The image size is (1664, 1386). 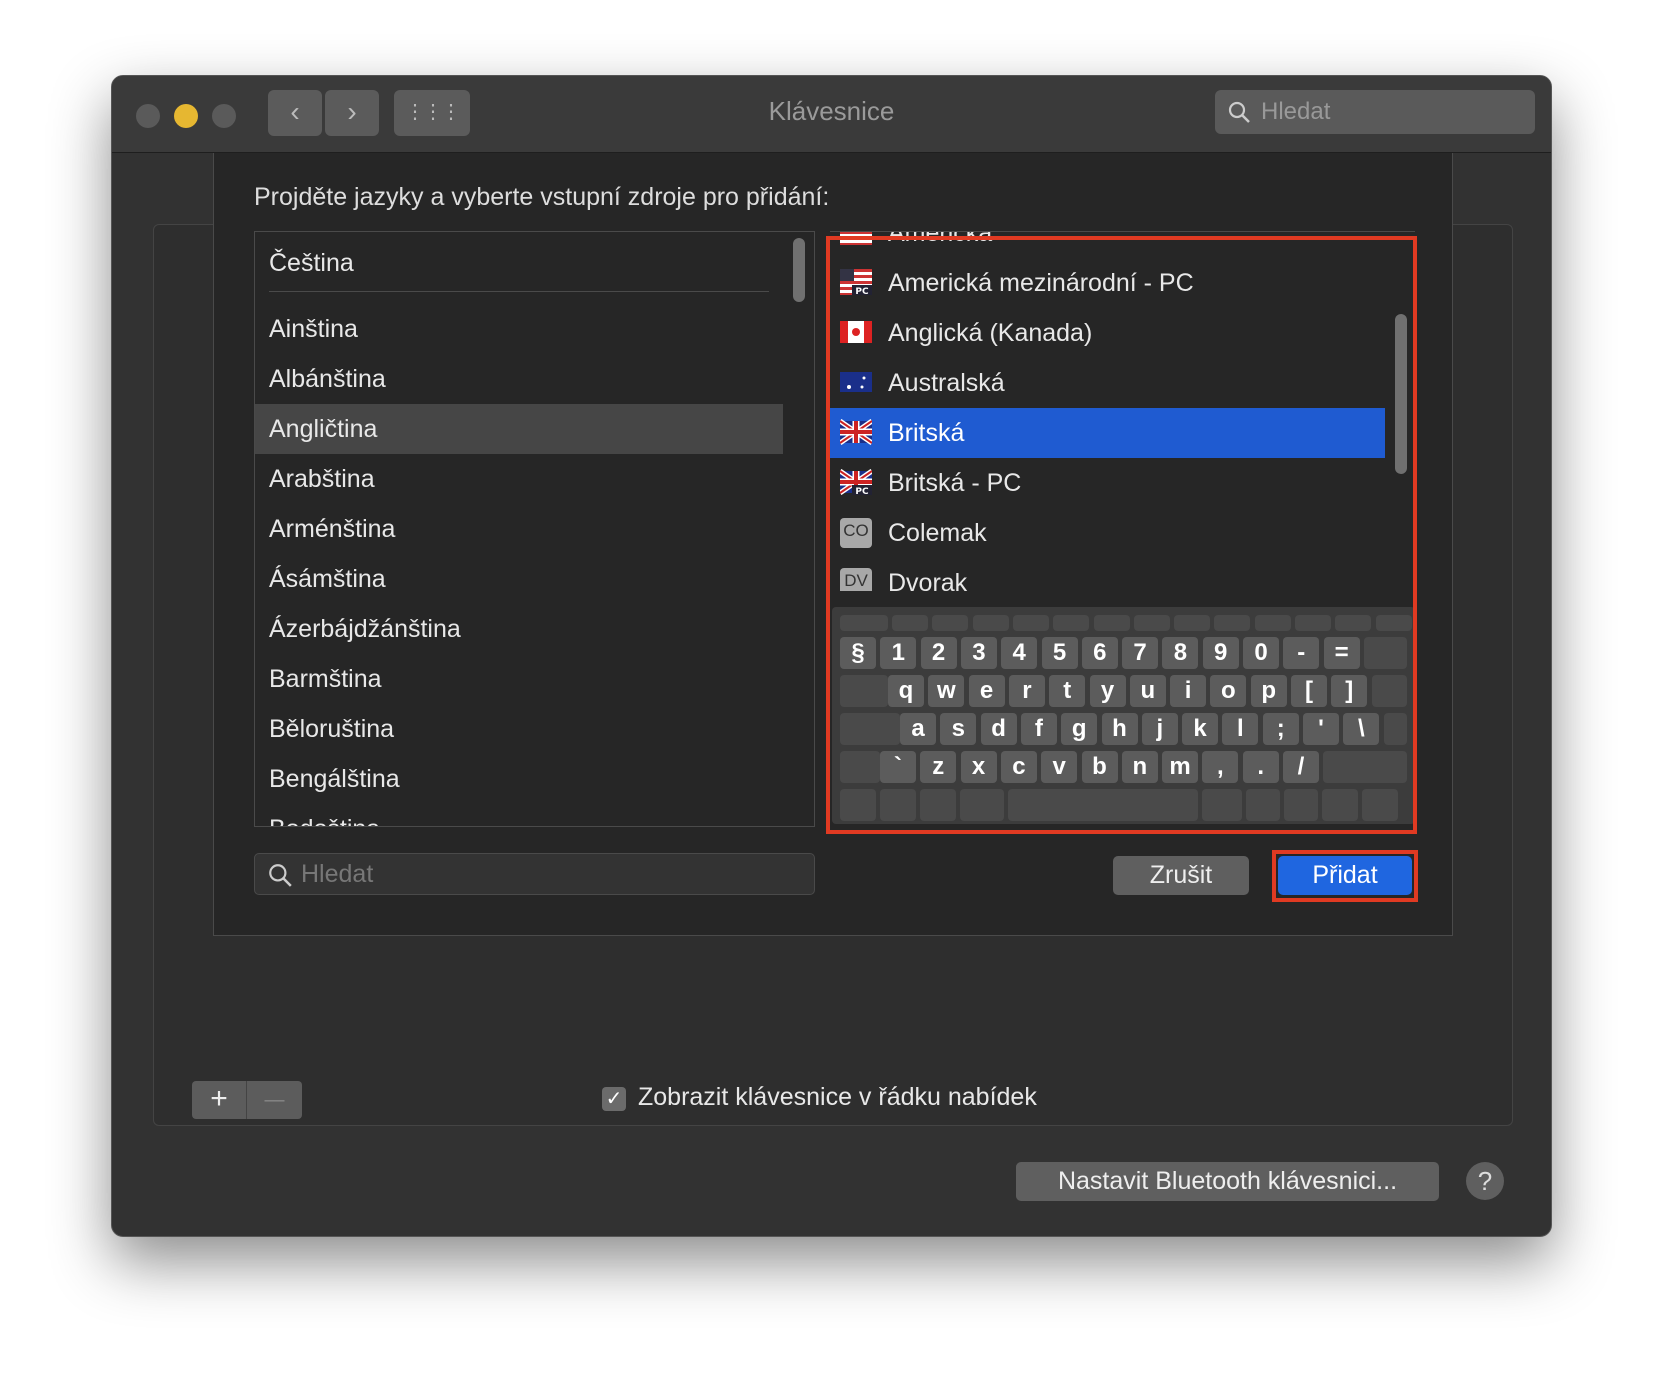 What do you see at coordinates (1220, 767) in the screenshot?
I see `keyboard-key: ,` at bounding box center [1220, 767].